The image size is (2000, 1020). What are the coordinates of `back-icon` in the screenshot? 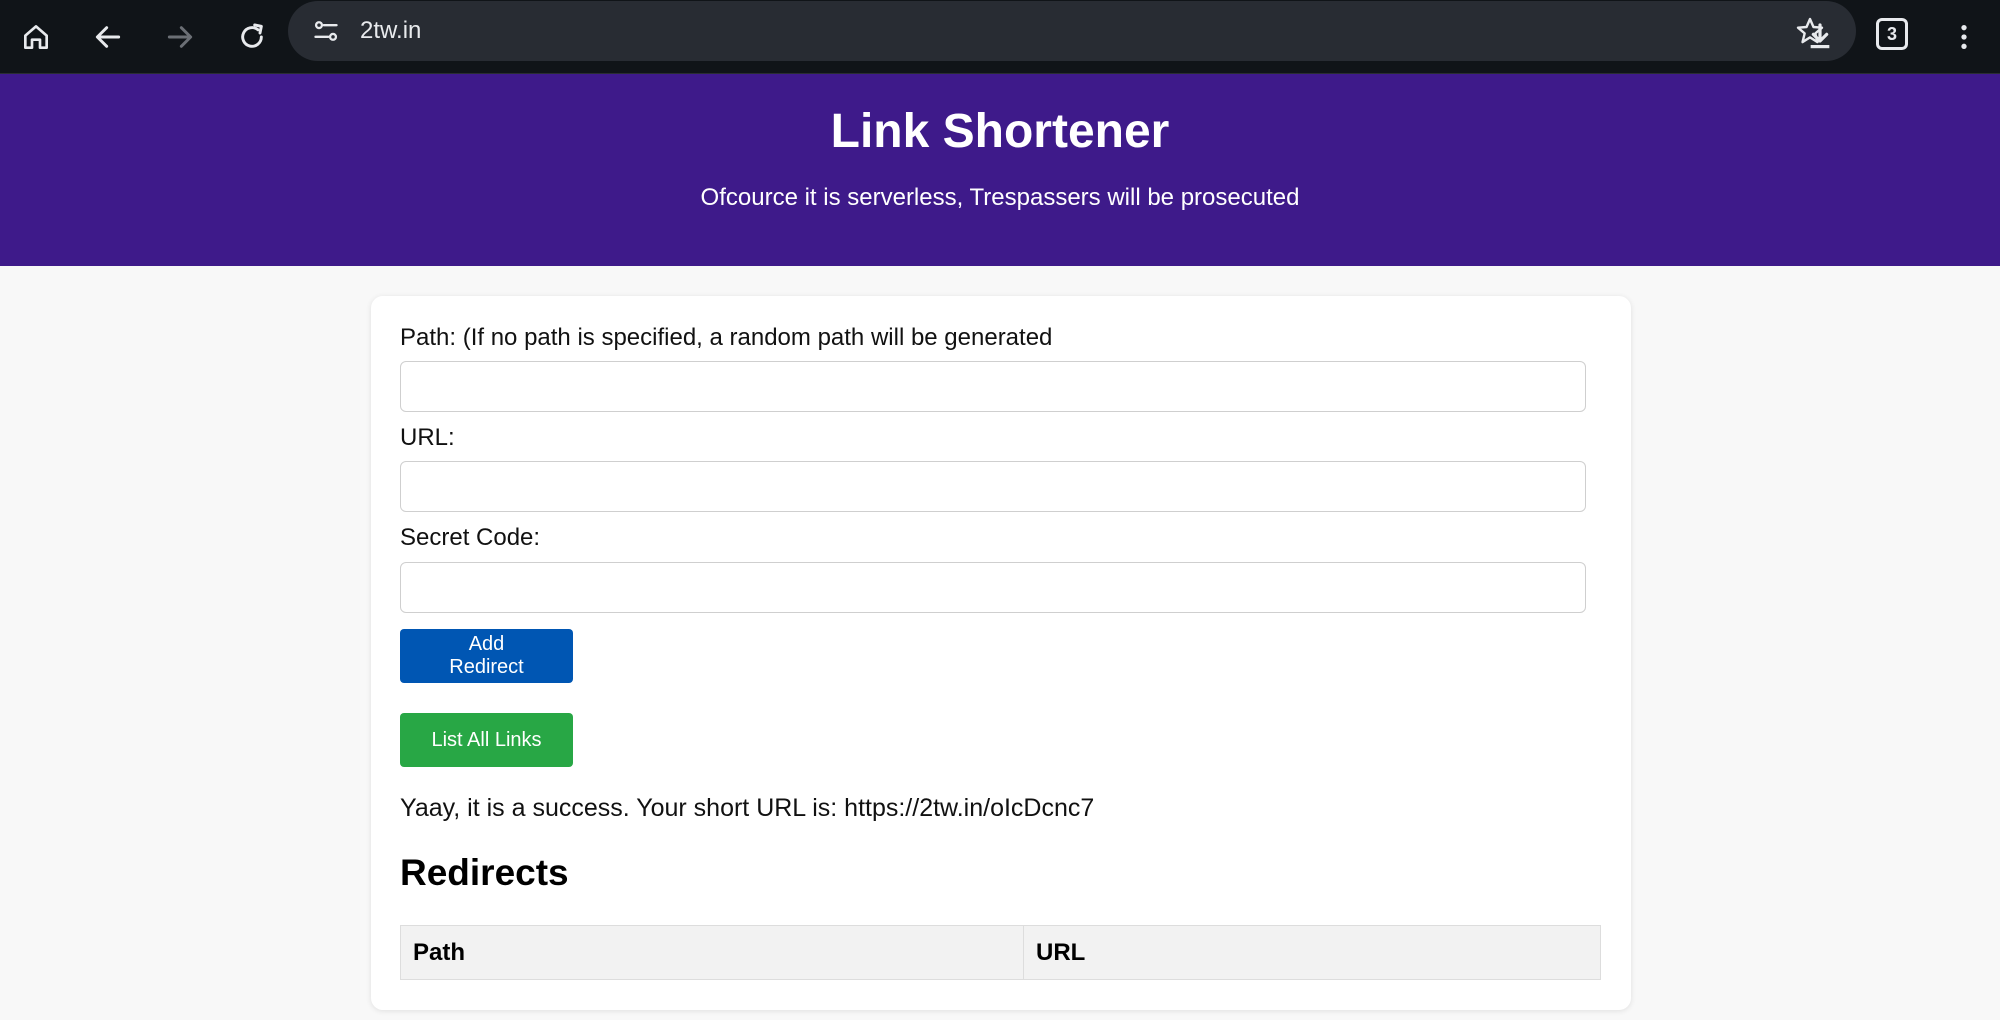 It's located at (108, 37).